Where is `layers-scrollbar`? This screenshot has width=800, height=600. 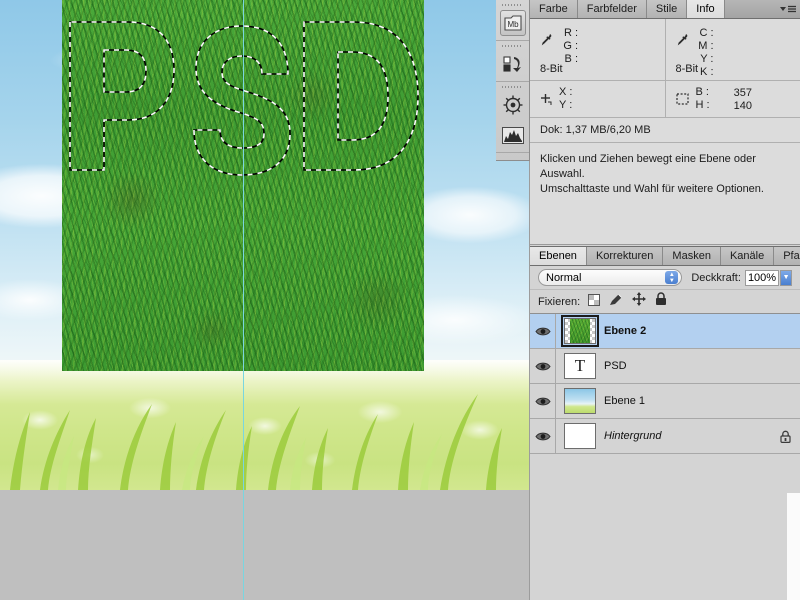 layers-scrollbar is located at coordinates (793, 546).